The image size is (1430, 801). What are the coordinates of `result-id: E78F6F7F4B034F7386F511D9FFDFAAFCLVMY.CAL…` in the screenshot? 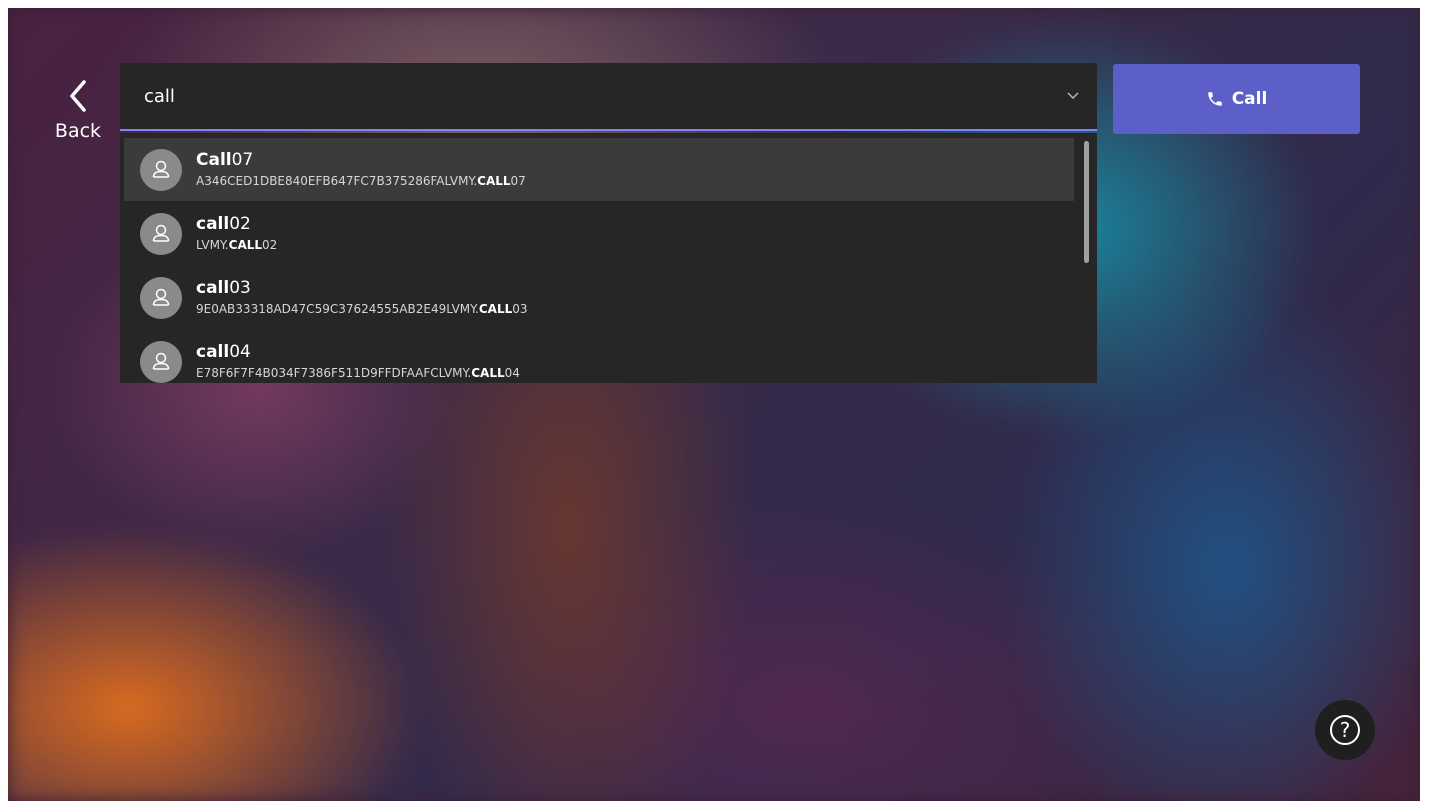 It's located at (358, 373).